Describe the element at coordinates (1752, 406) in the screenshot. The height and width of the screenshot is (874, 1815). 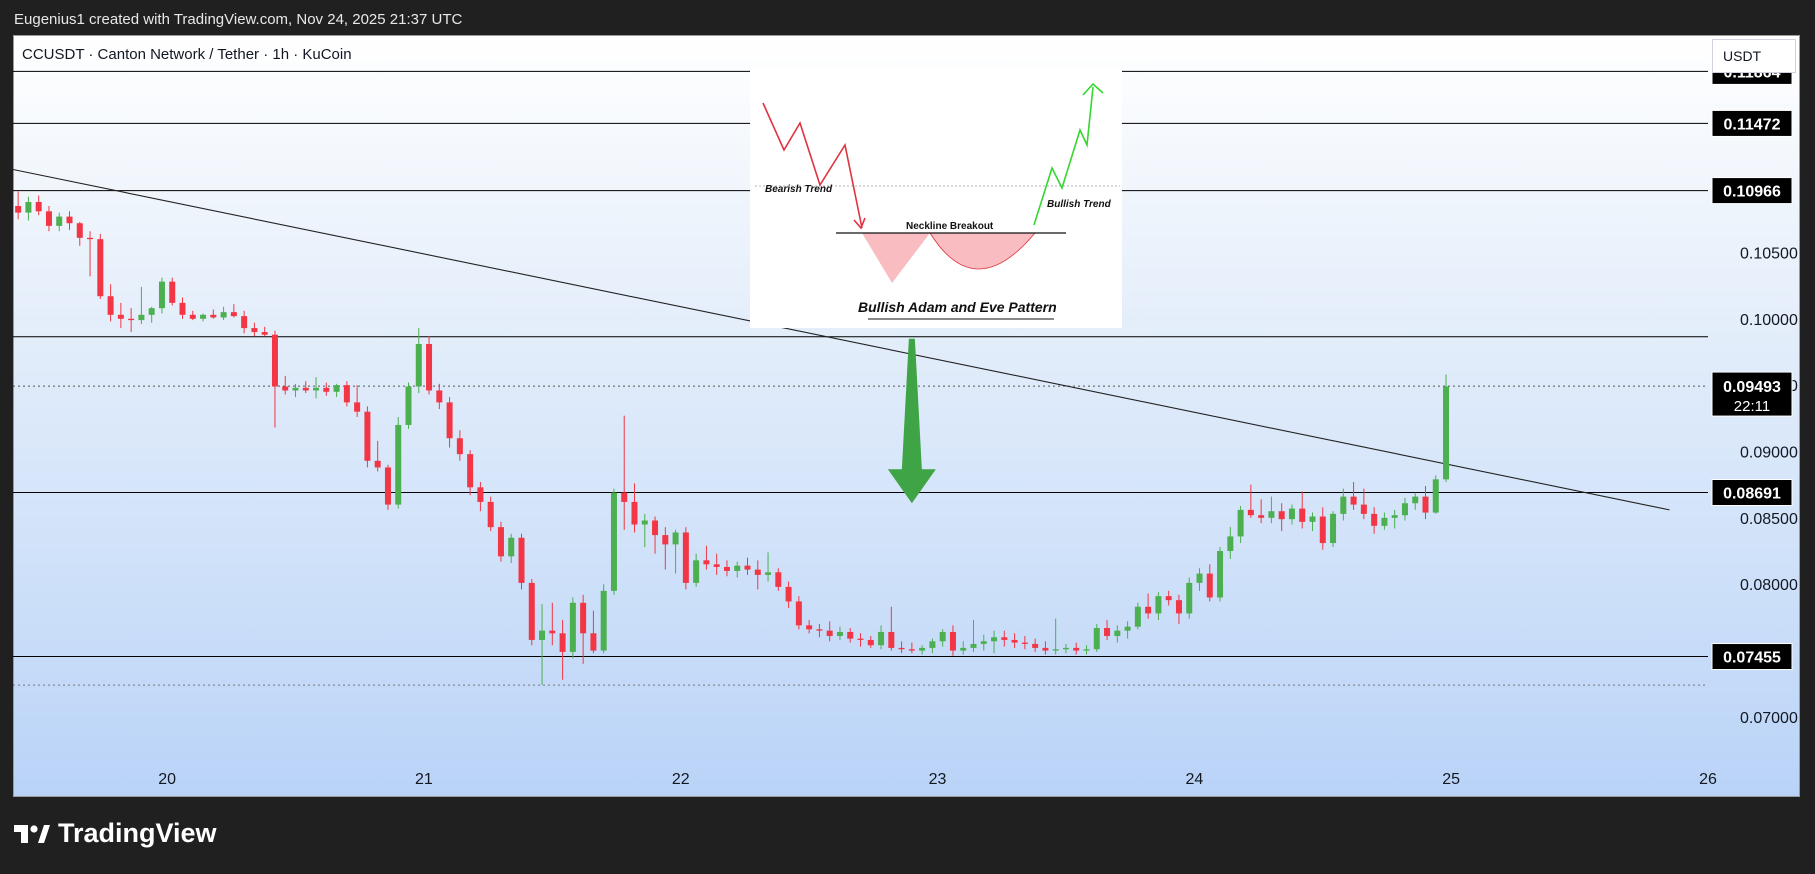
I see `countdown-label: 22:11` at that location.